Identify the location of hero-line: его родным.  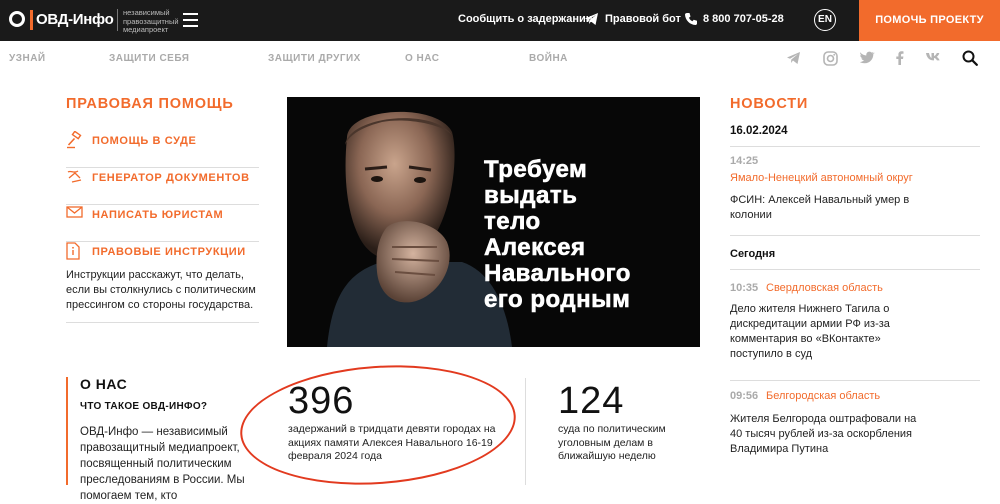
(557, 299).